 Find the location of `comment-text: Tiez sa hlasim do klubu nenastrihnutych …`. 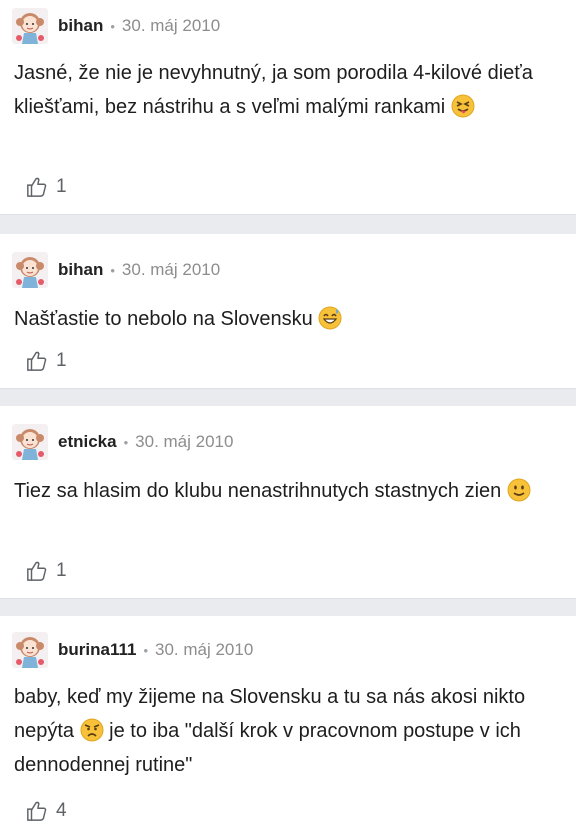

comment-text: Tiez sa hlasim do klubu nenastrihnutych … is located at coordinates (290, 491).